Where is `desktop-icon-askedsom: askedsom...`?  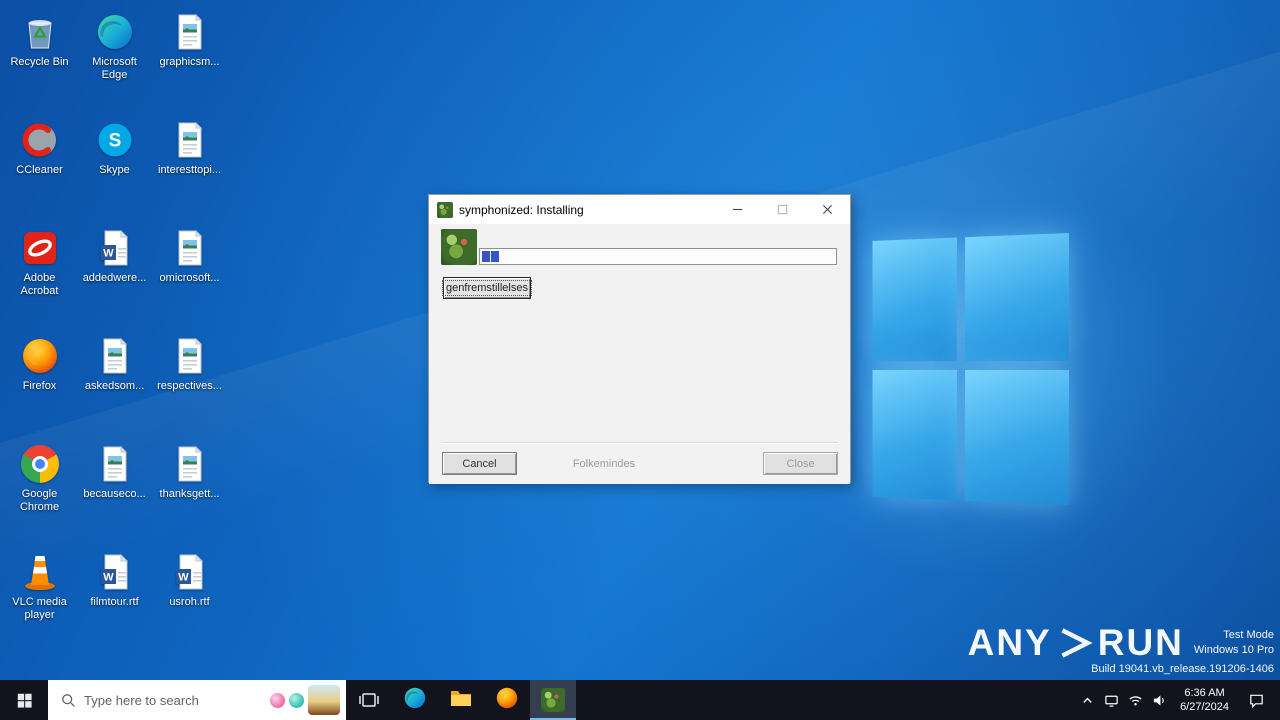 desktop-icon-askedsom: askedsom... is located at coordinates (114, 384).